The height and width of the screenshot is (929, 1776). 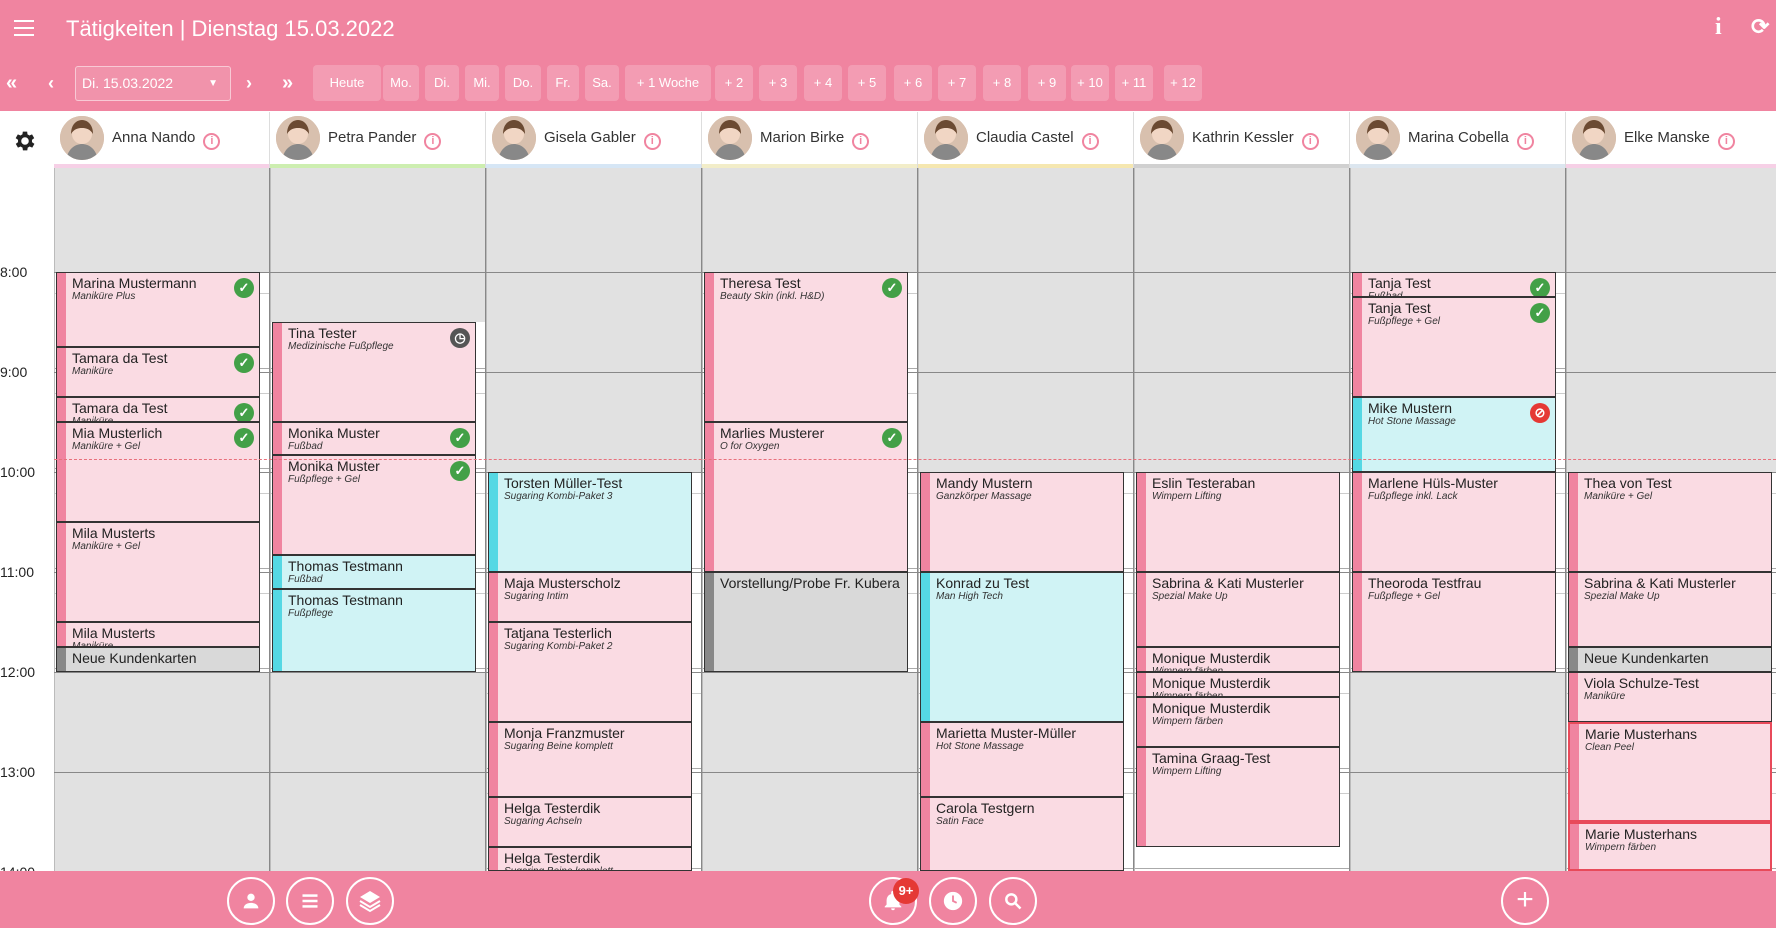 I want to click on staff-name-label: Kathrin Kessler, so click(x=1243, y=137).